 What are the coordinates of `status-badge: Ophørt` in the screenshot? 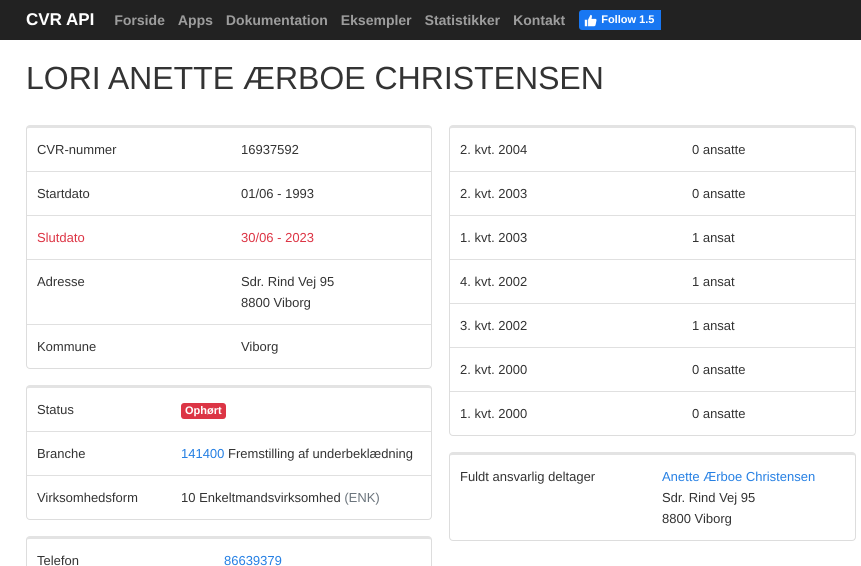 It's located at (203, 411).